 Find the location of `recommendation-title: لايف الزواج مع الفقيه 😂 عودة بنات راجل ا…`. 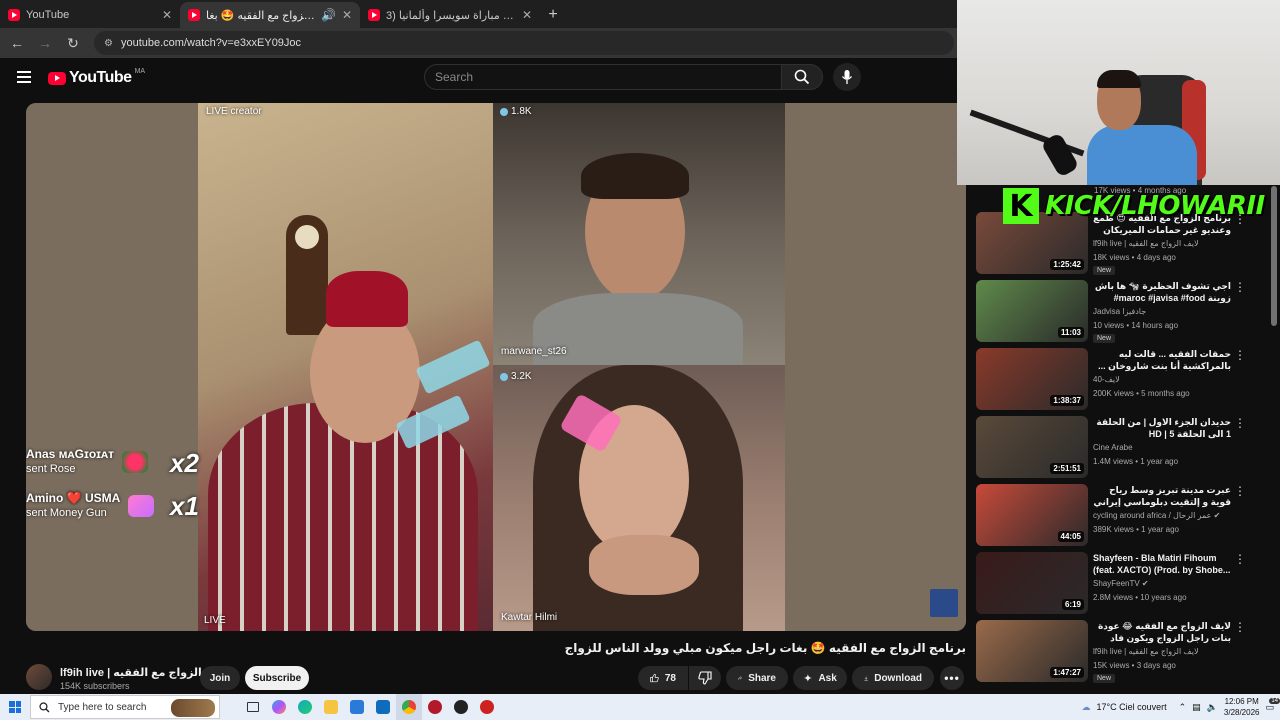

recommendation-title: لايف الزواج مع الفقيه 😂 عودة بنات راجل ا… is located at coordinates (1162, 632).